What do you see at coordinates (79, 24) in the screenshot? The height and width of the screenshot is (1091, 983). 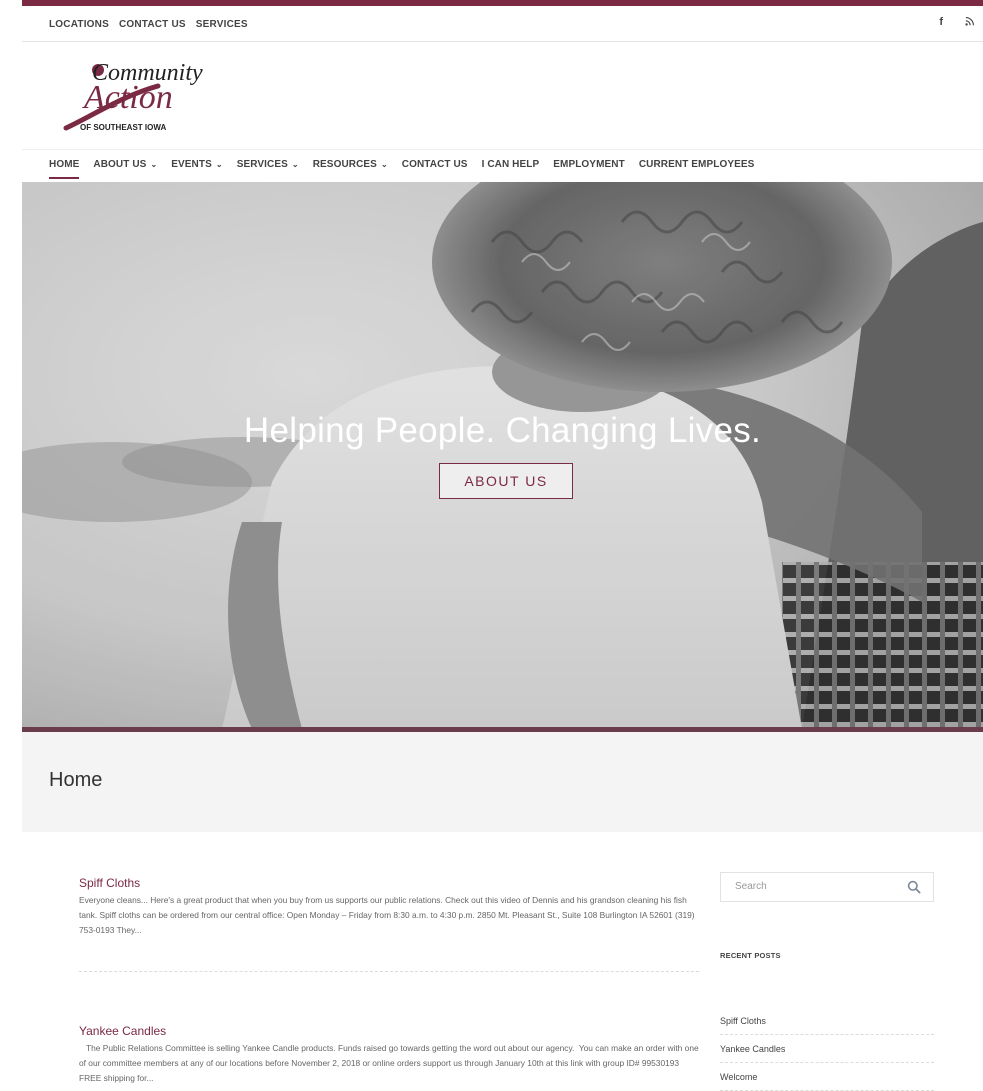 I see `top-link-locations: LOCATIONS` at bounding box center [79, 24].